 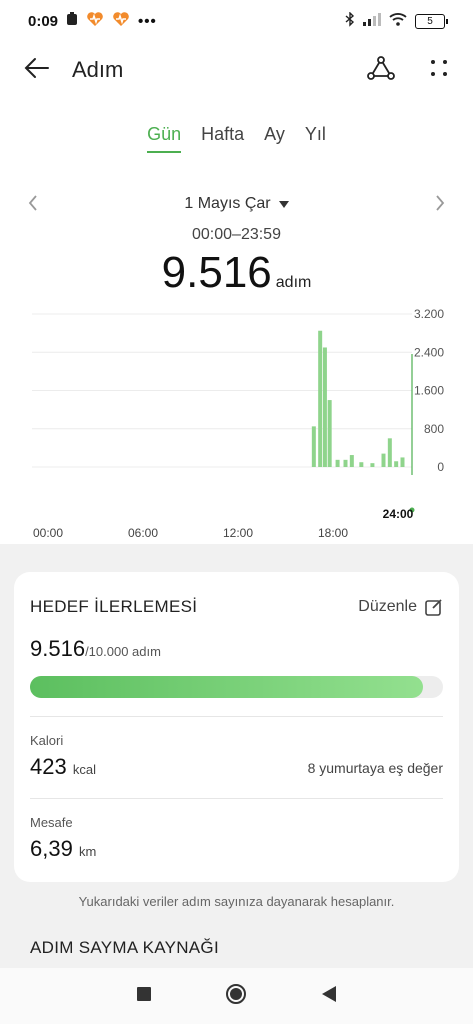 What do you see at coordinates (37, 70) in the screenshot?
I see `back-arrow-icon` at bounding box center [37, 70].